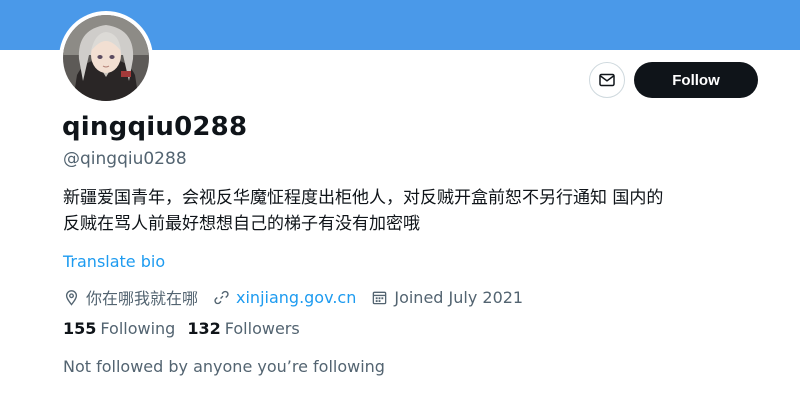 The height and width of the screenshot is (400, 800). Describe the element at coordinates (71, 297) in the screenshot. I see `map-pin-icon` at that location.